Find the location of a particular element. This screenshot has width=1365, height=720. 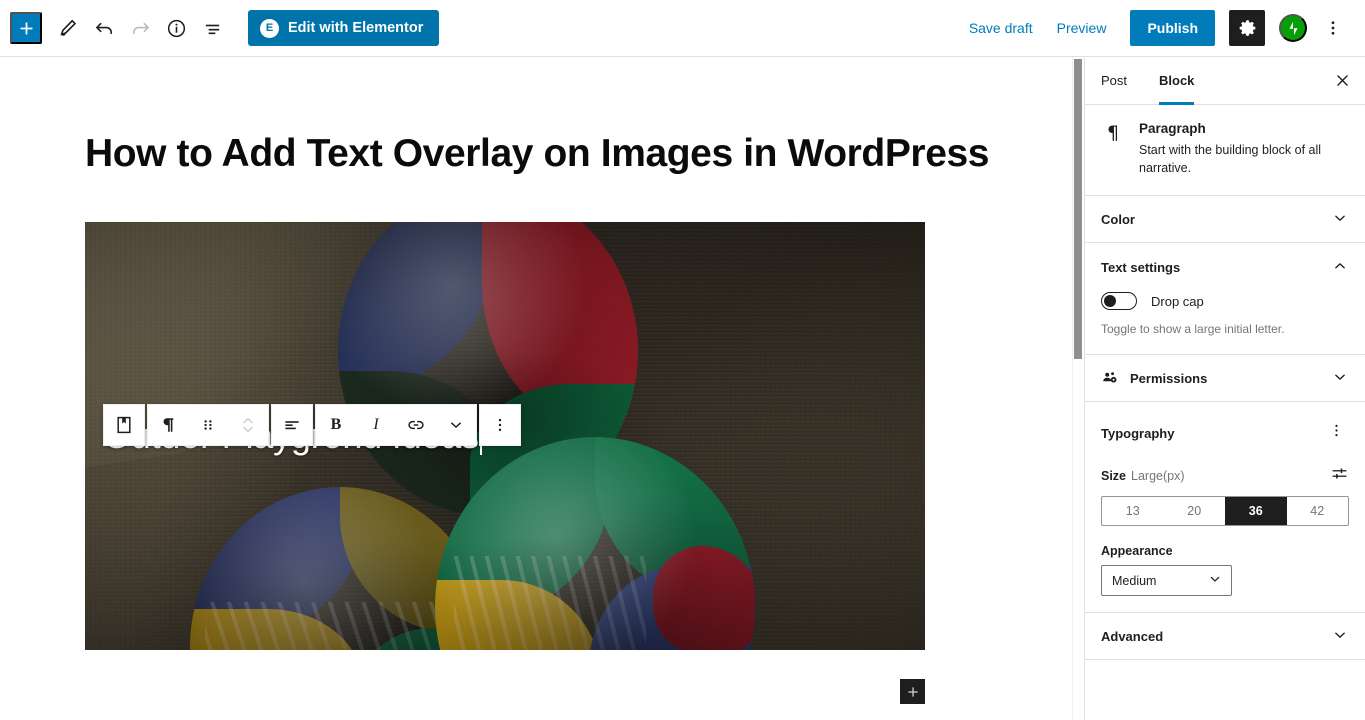

permissions-panel-header: Permissions is located at coordinates (1225, 379).